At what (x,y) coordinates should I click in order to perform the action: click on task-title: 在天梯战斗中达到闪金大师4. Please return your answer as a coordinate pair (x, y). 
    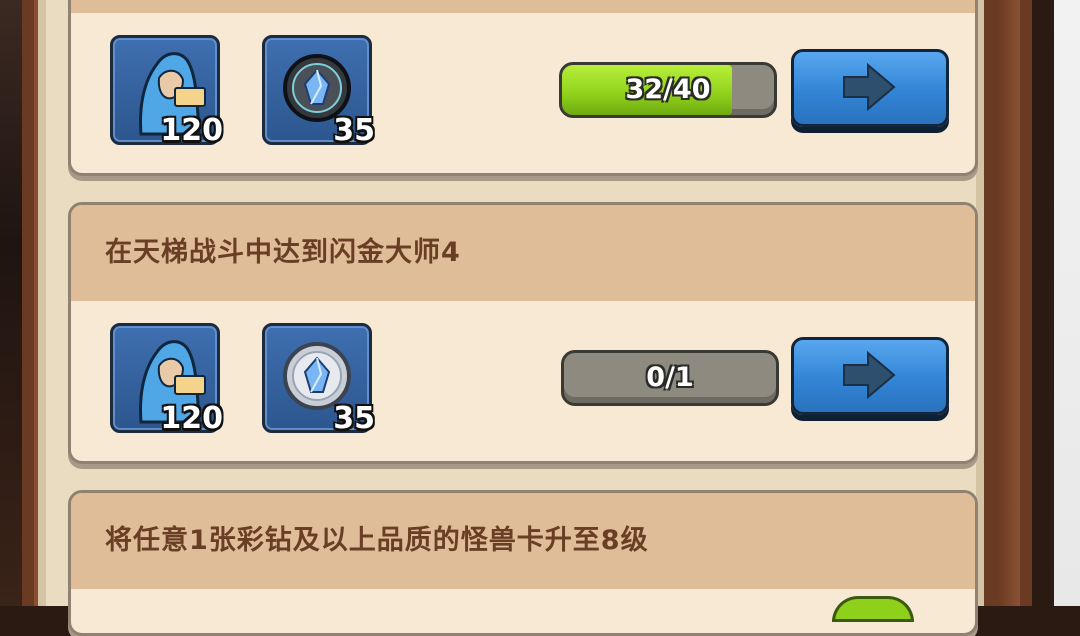
    Looking at the image, I should click on (283, 252).